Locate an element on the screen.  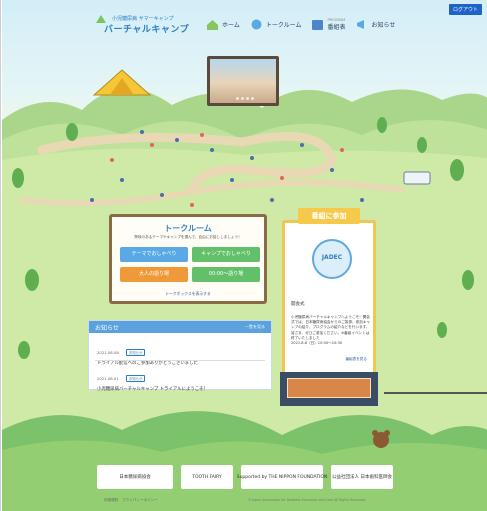
talkroom-title: トークルーム is located at coordinates (188, 228).